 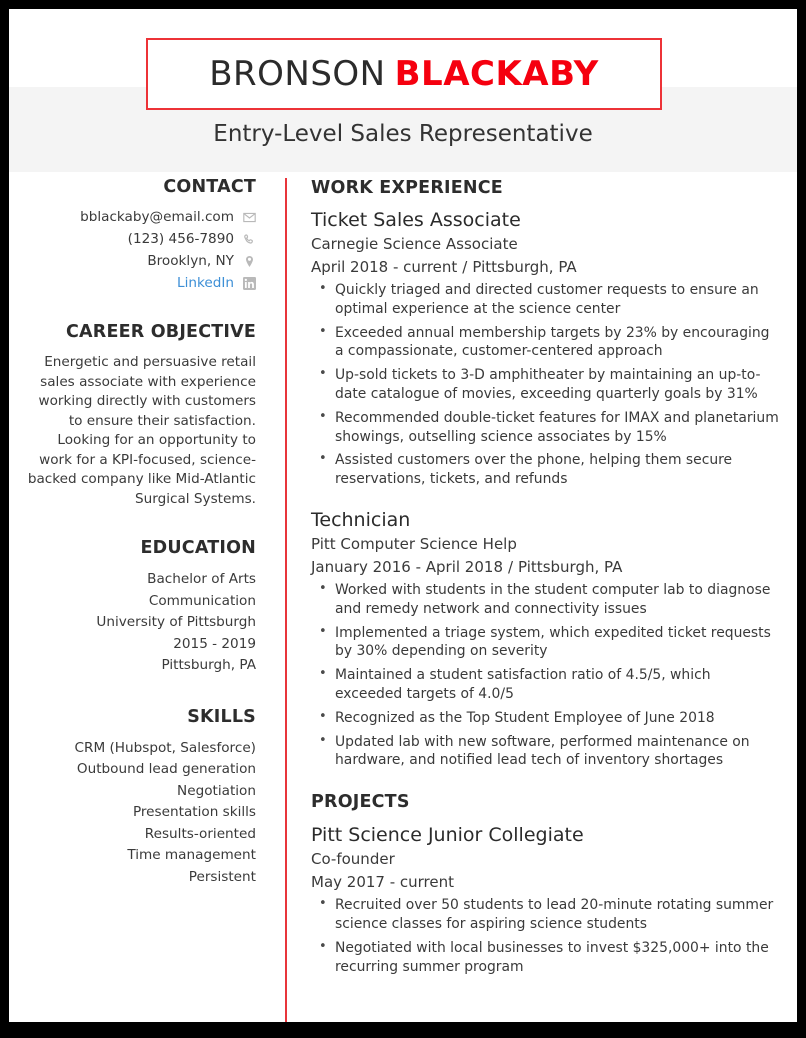 I want to click on objective-heading: CAREER OBJECTIVE, so click(x=160, y=332).